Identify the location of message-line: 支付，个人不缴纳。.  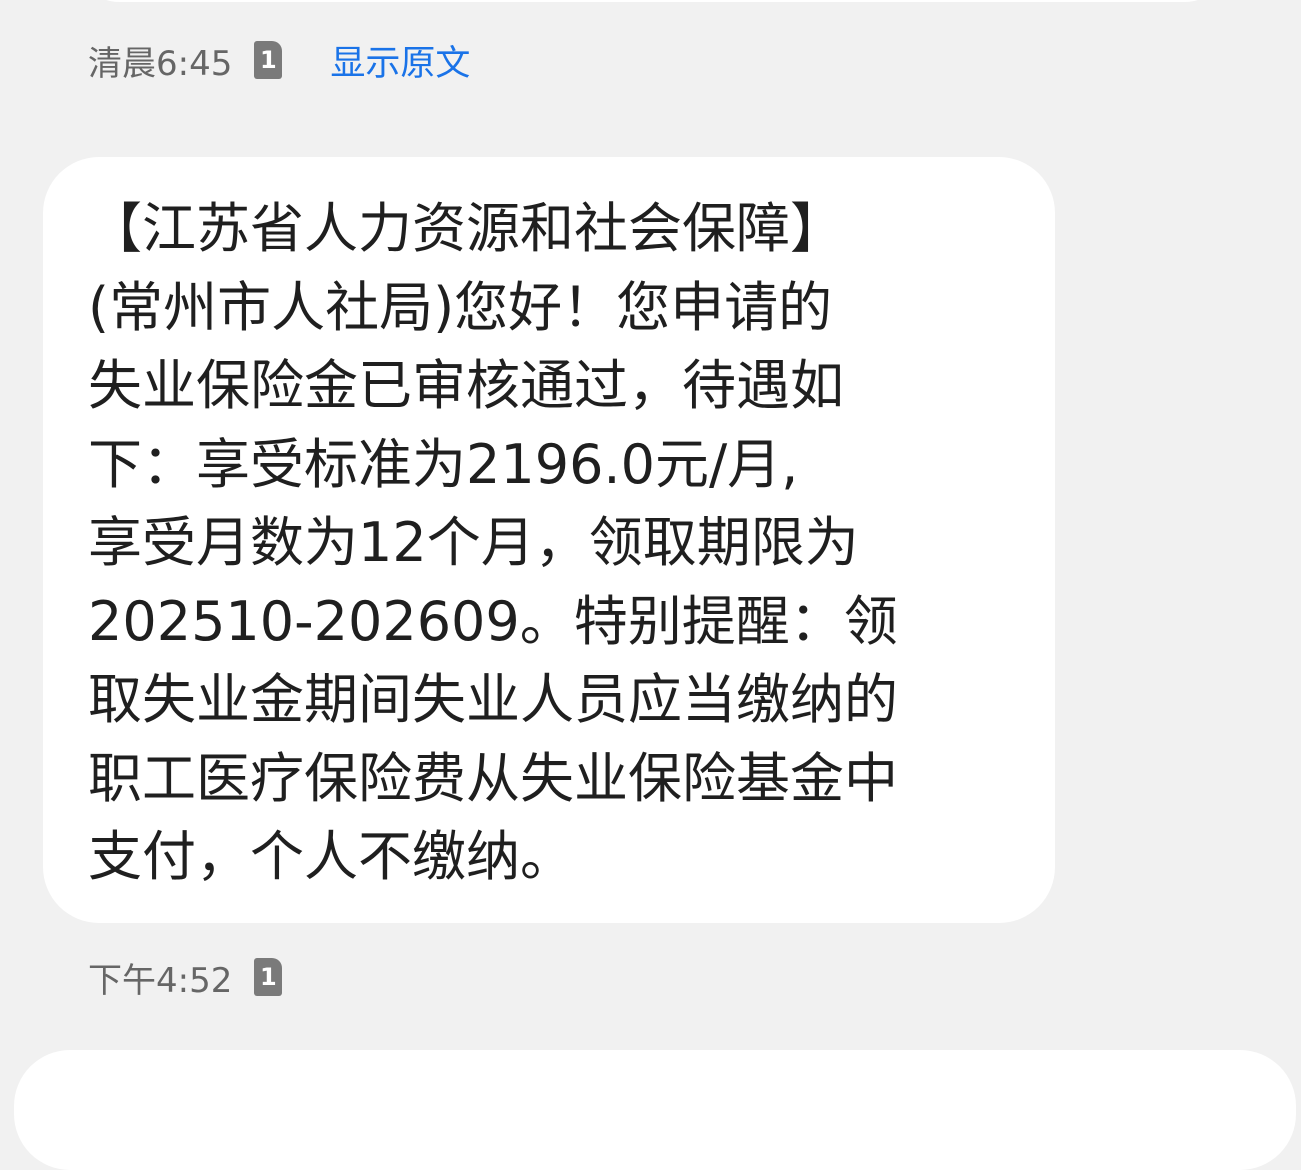
(331, 856).